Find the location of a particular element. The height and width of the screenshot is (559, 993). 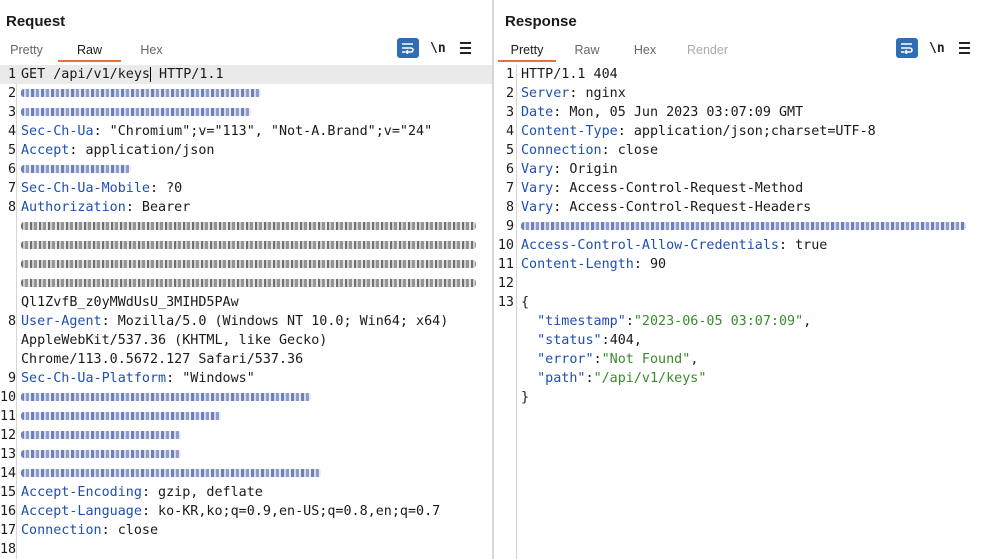

line-content: "path":"/api/v1/keys" is located at coordinates (622, 378).